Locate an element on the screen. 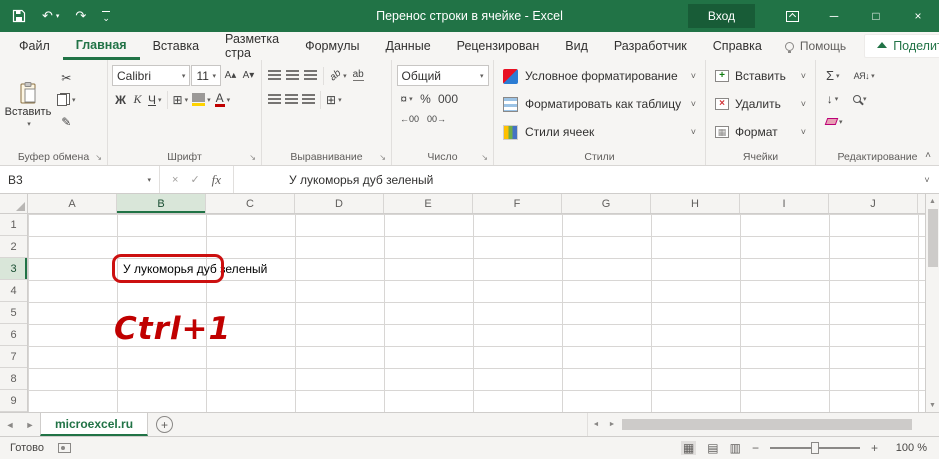 Image resolution: width=939 pixels, height=459 pixels. tab-data: Данные is located at coordinates (407, 46).